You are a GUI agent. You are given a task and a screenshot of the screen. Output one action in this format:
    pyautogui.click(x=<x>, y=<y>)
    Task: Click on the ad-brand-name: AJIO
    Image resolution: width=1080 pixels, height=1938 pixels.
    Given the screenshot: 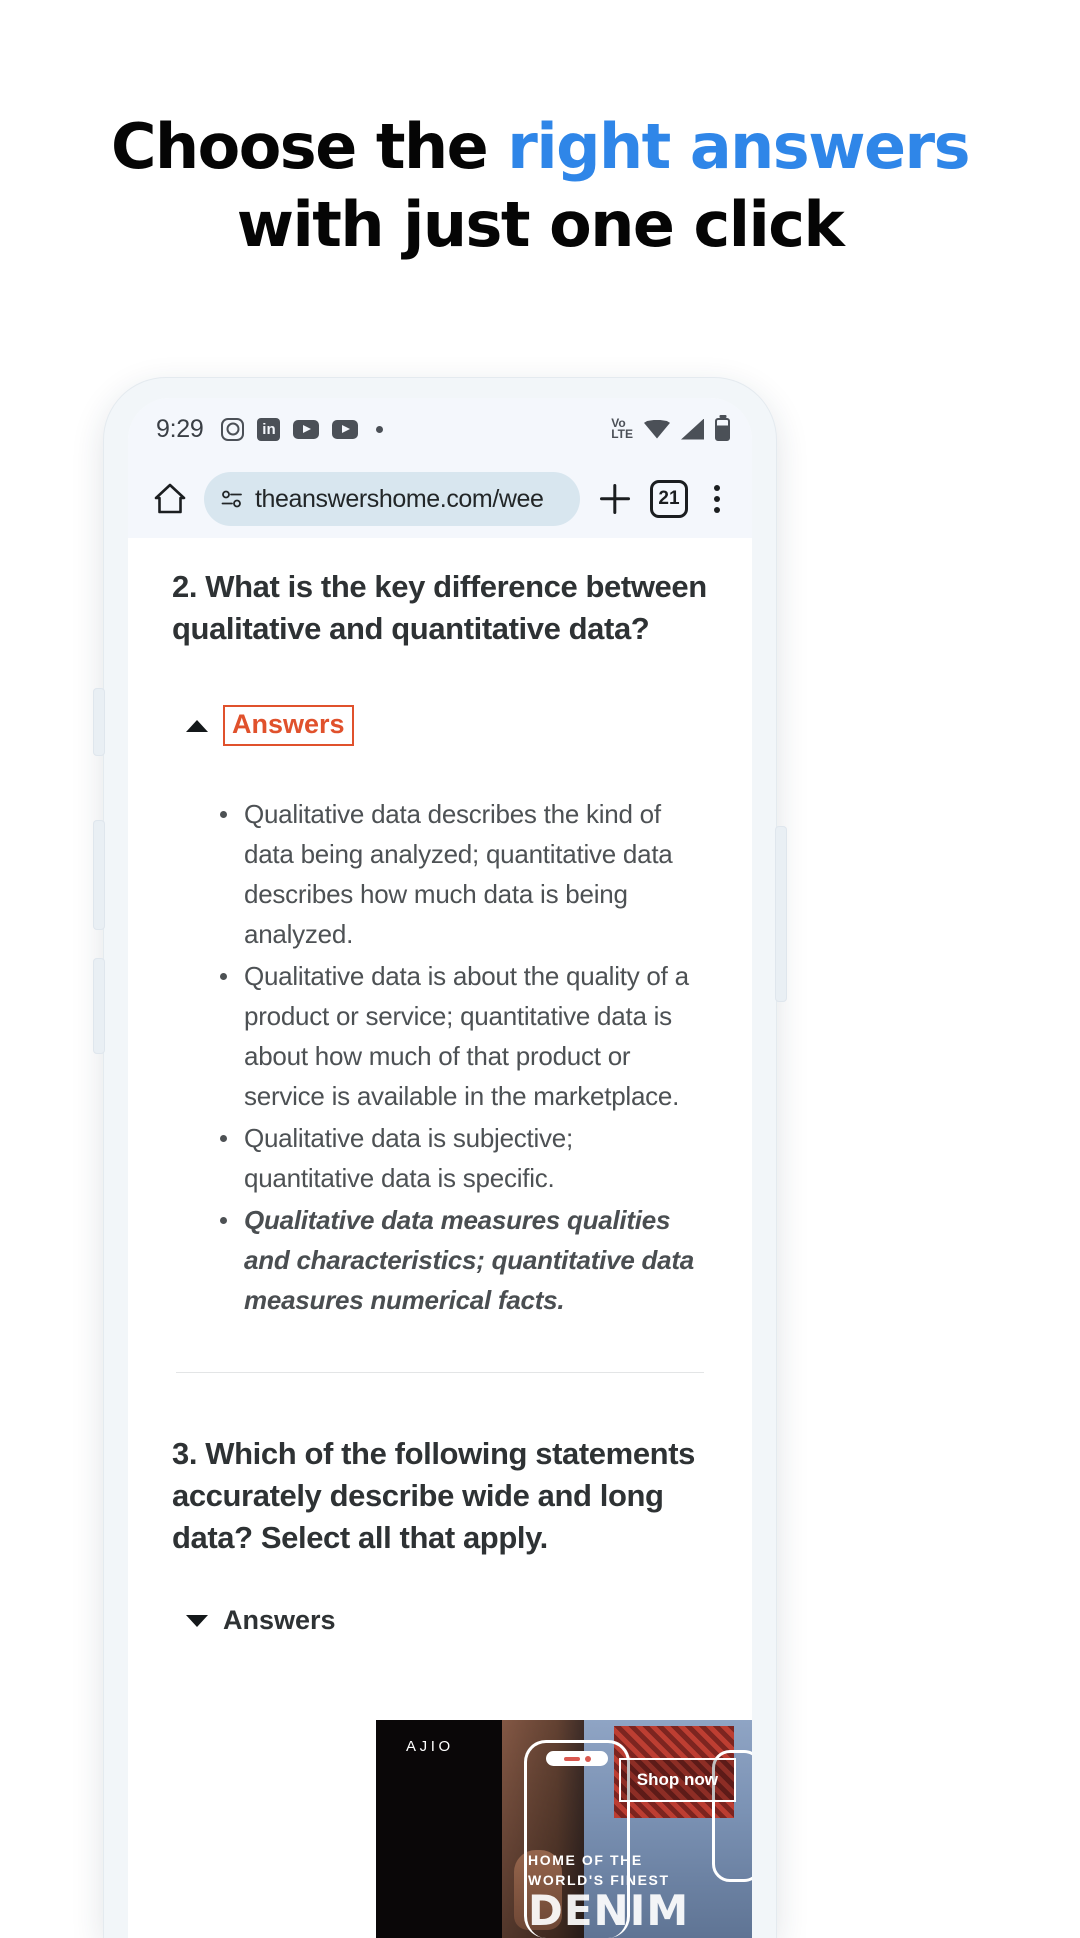 What is the action you would take?
    pyautogui.click(x=430, y=1746)
    